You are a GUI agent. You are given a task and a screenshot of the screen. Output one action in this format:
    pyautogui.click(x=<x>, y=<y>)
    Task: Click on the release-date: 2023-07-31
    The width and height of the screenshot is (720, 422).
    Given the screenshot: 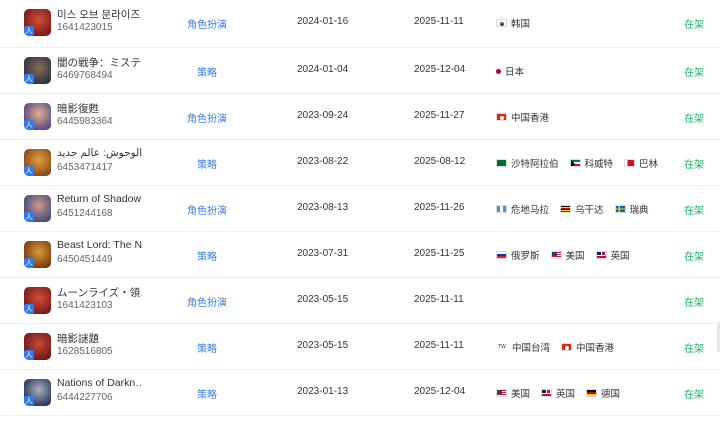 What is the action you would take?
    pyautogui.click(x=323, y=253)
    